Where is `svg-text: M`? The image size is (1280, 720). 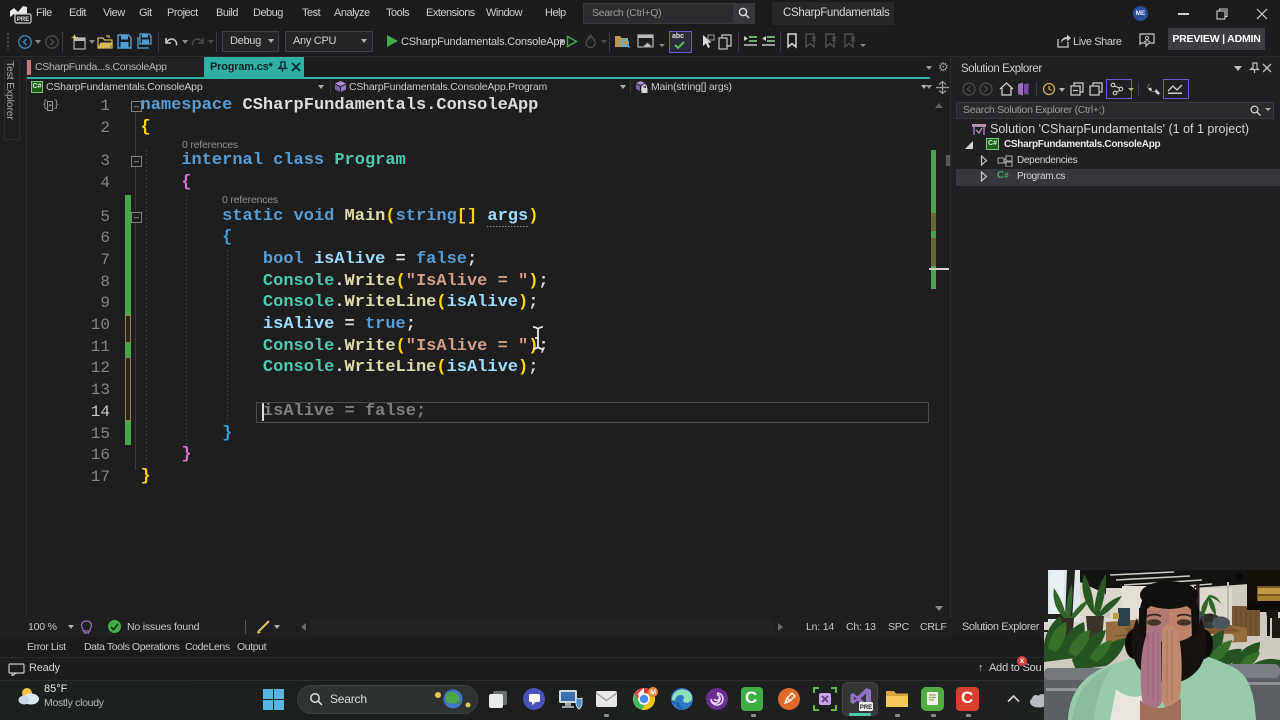
svg-text: M is located at coordinates (653, 693).